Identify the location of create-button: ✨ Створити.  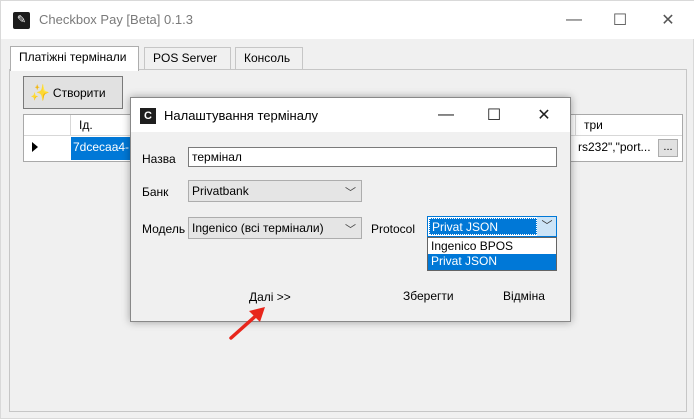
(73, 92).